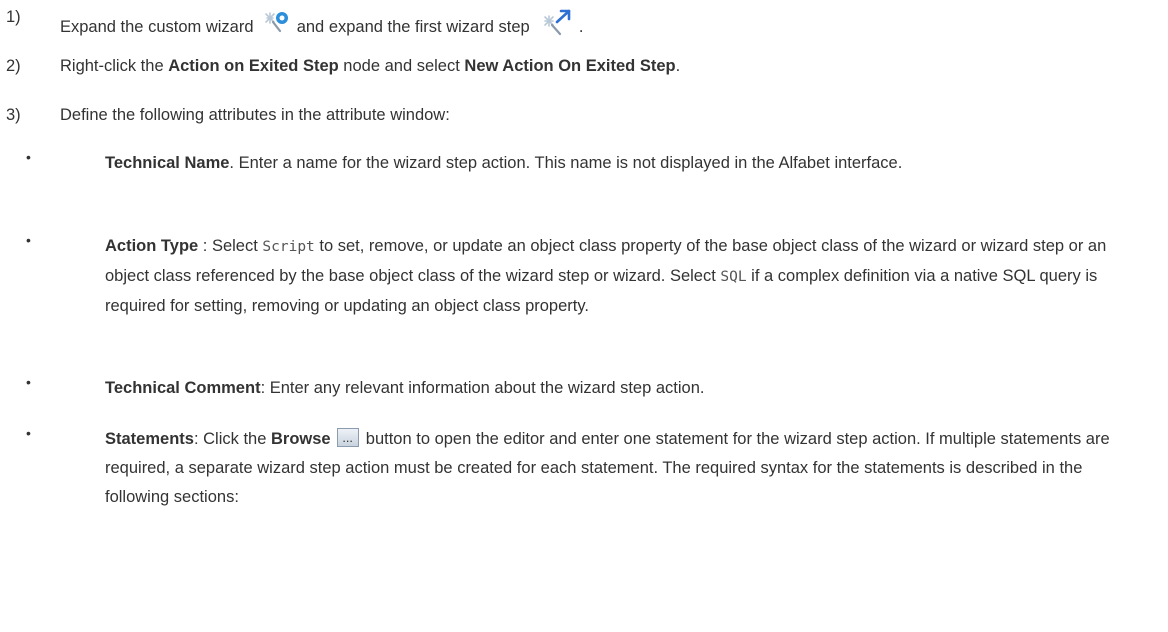 Image resolution: width=1168 pixels, height=632 pixels. What do you see at coordinates (230, 246) in the screenshot?
I see `attribute-description: : Select` at bounding box center [230, 246].